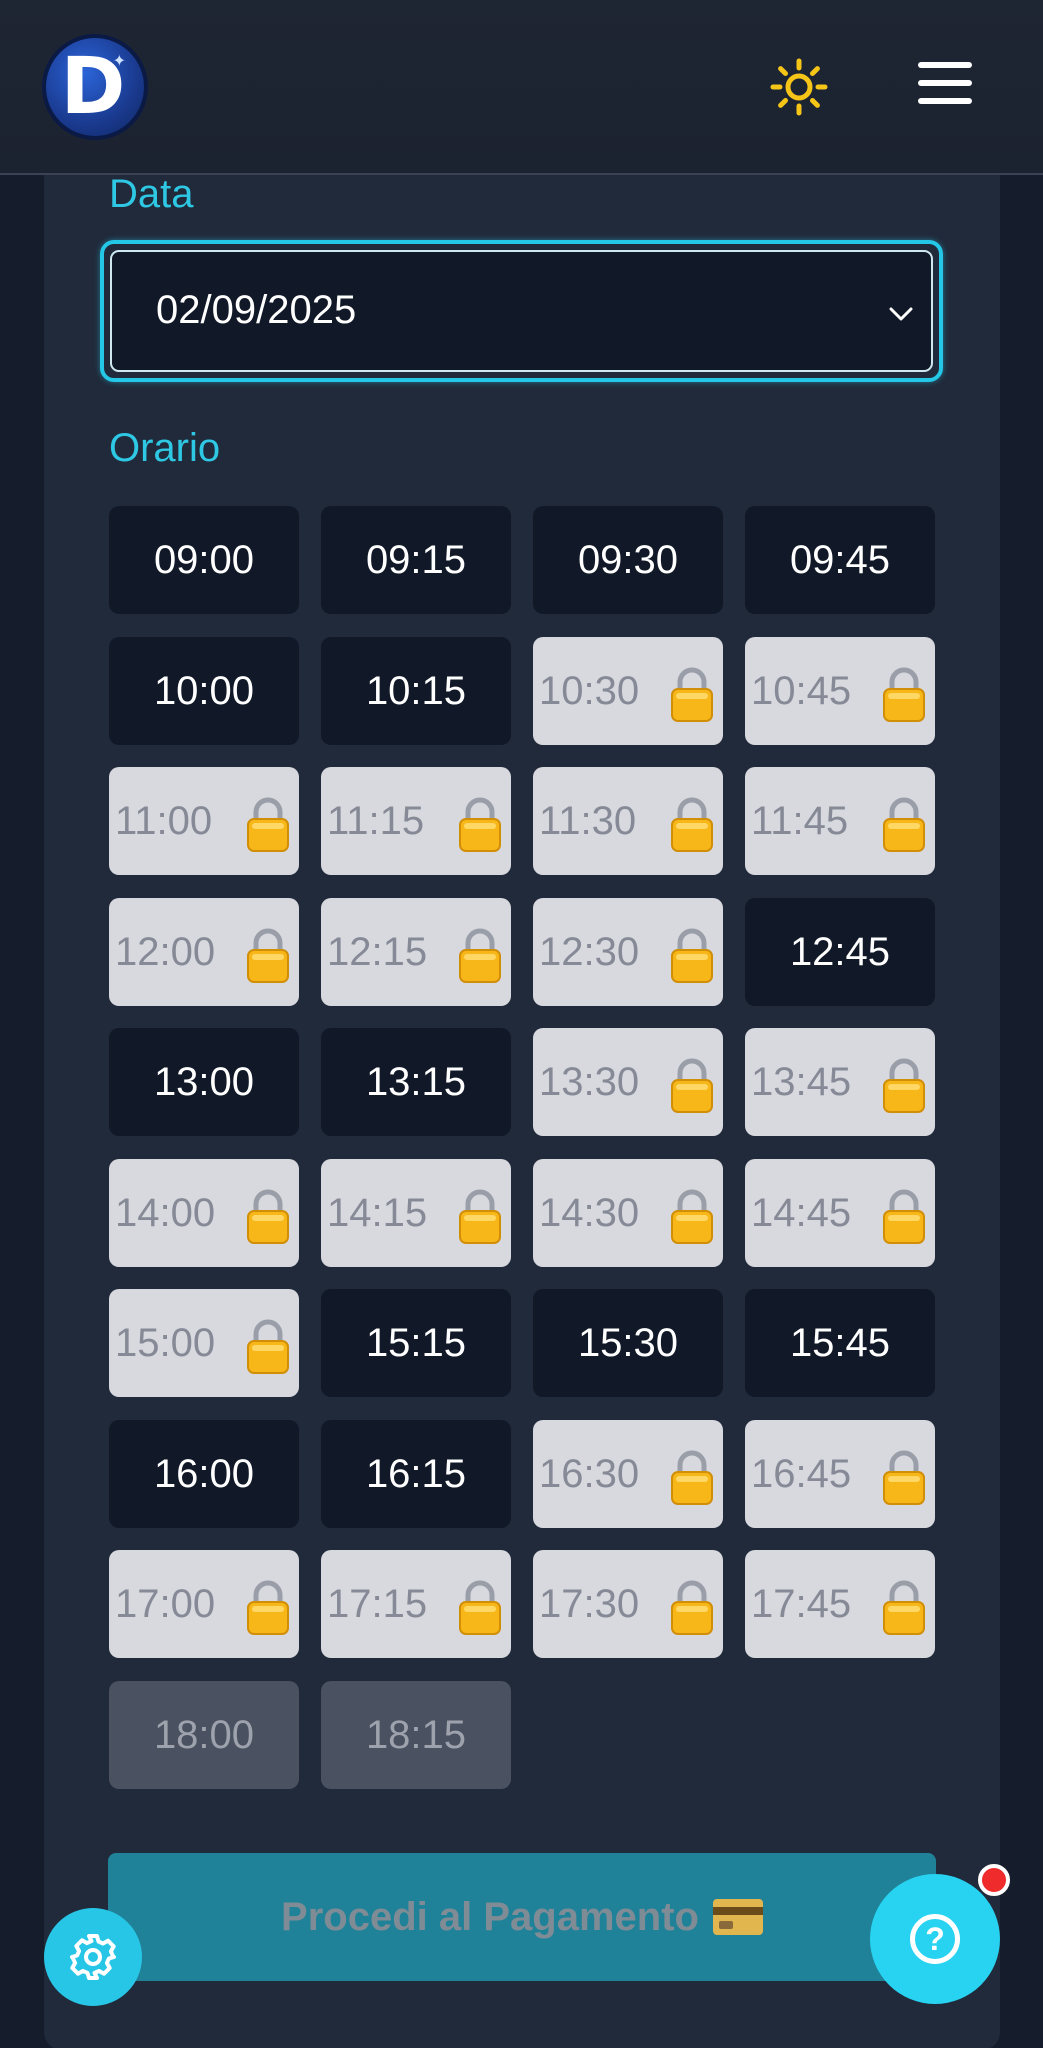 The width and height of the screenshot is (1043, 2048). I want to click on time-slot-label: 11:15, so click(376, 820).